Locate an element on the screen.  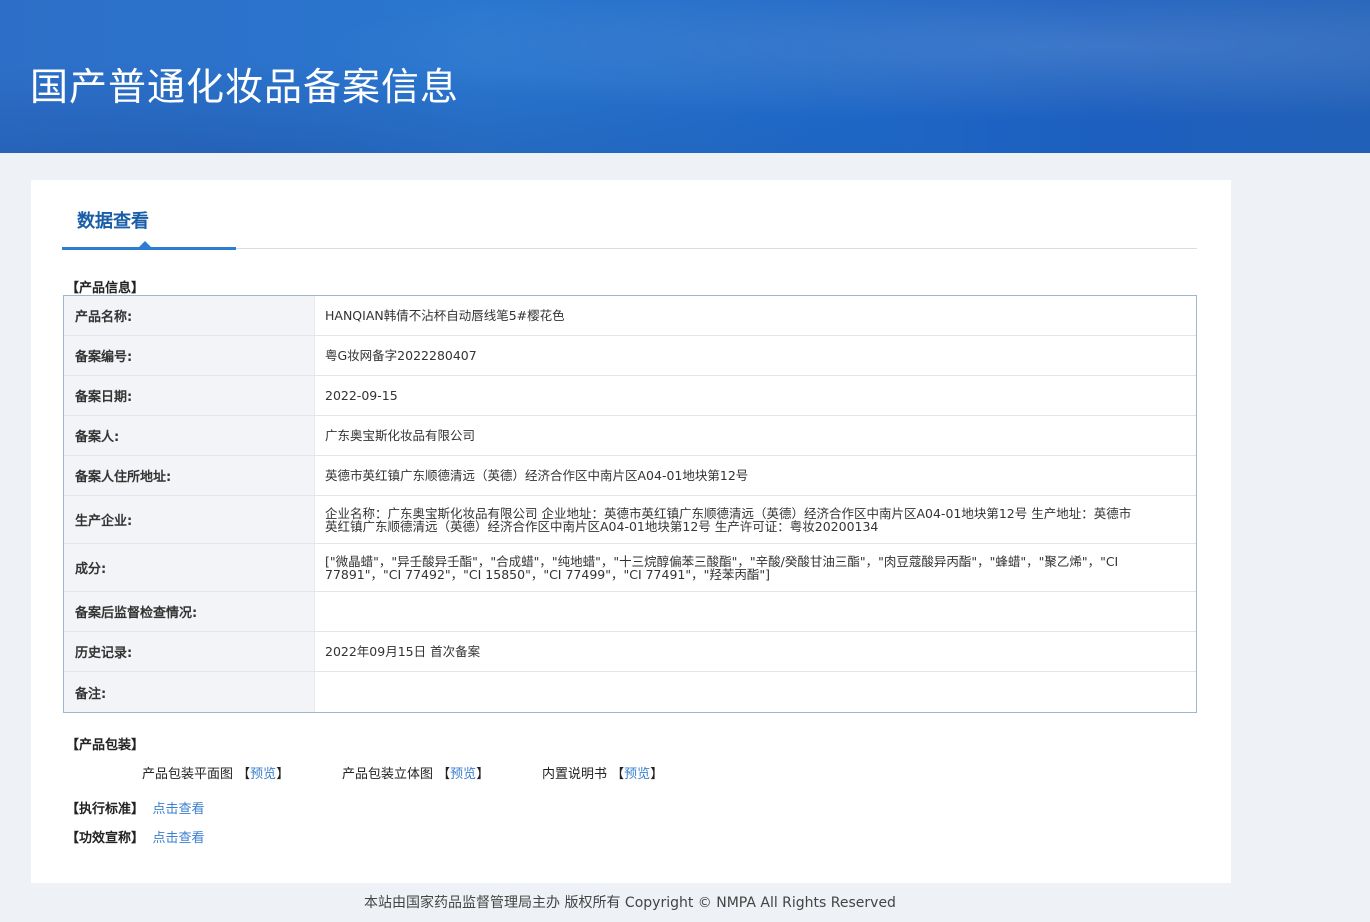
row-value: 粤G妆网备字2022280407 is located at coordinates (755, 355).